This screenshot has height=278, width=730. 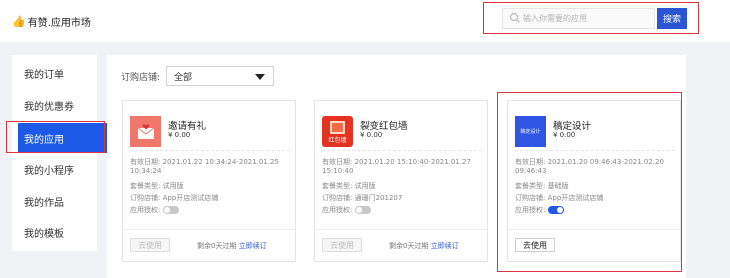 I want to click on logo-text: 有赞.应用市场, so click(x=59, y=23).